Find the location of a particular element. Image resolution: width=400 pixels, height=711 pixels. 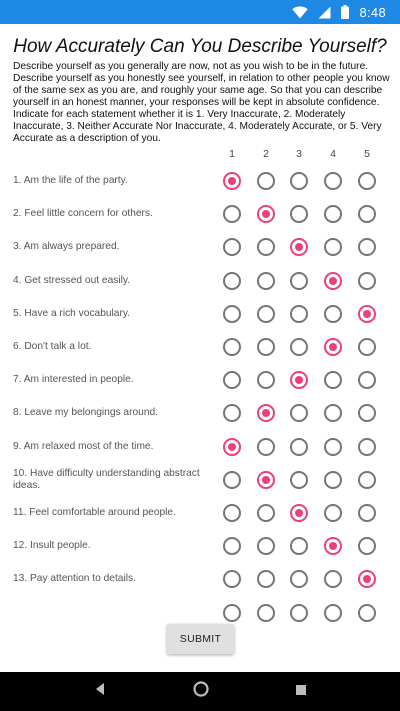

question-label: 12. Insult people. is located at coordinates (52, 546).